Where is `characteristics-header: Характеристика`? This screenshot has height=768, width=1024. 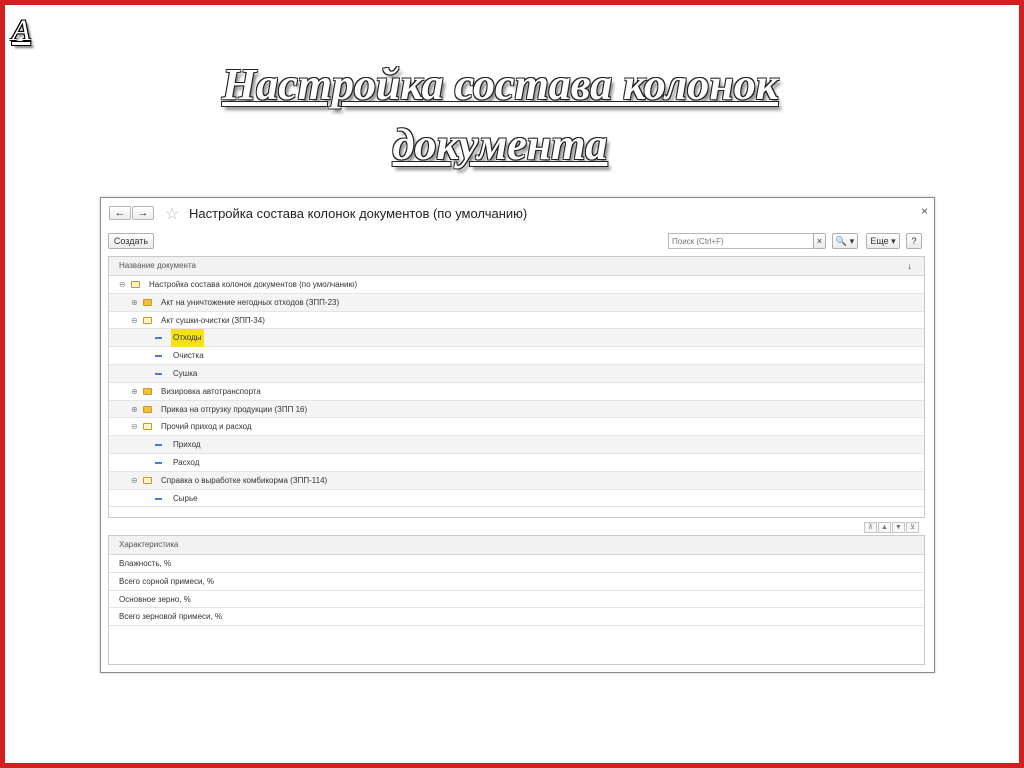
characteristics-header: Характеристика is located at coordinates (516, 545).